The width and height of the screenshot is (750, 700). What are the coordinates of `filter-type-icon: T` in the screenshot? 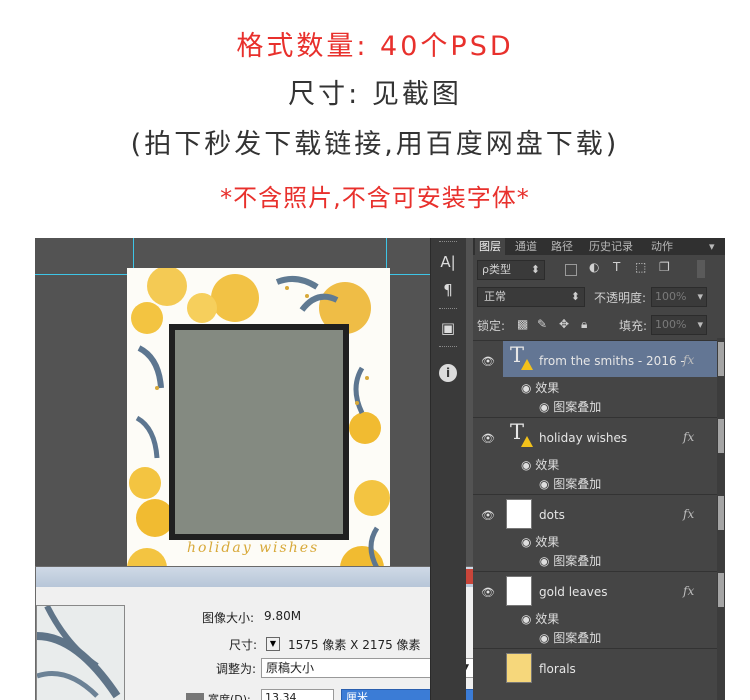 It's located at (616, 267).